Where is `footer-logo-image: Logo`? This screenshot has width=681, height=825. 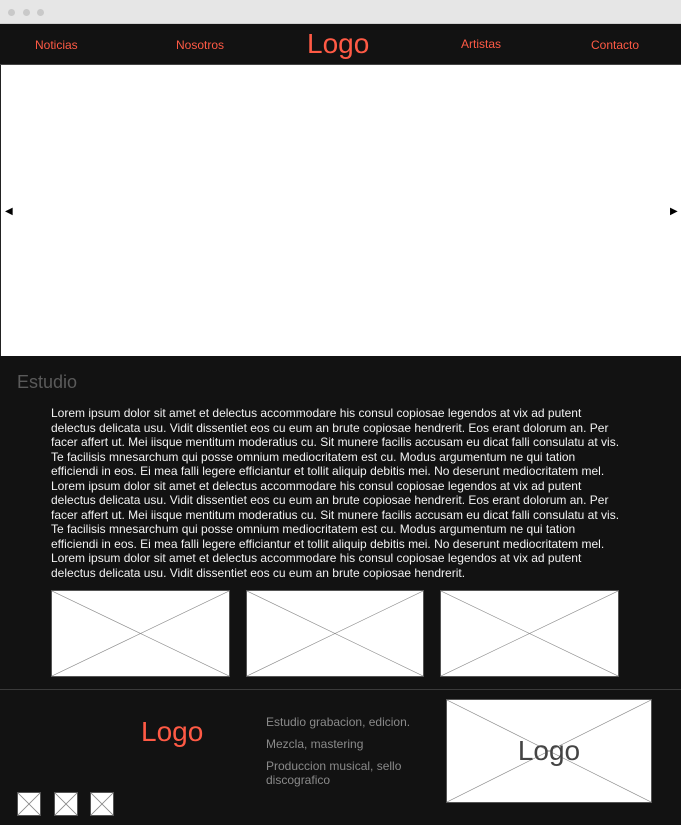
footer-logo-image: Logo is located at coordinates (549, 751).